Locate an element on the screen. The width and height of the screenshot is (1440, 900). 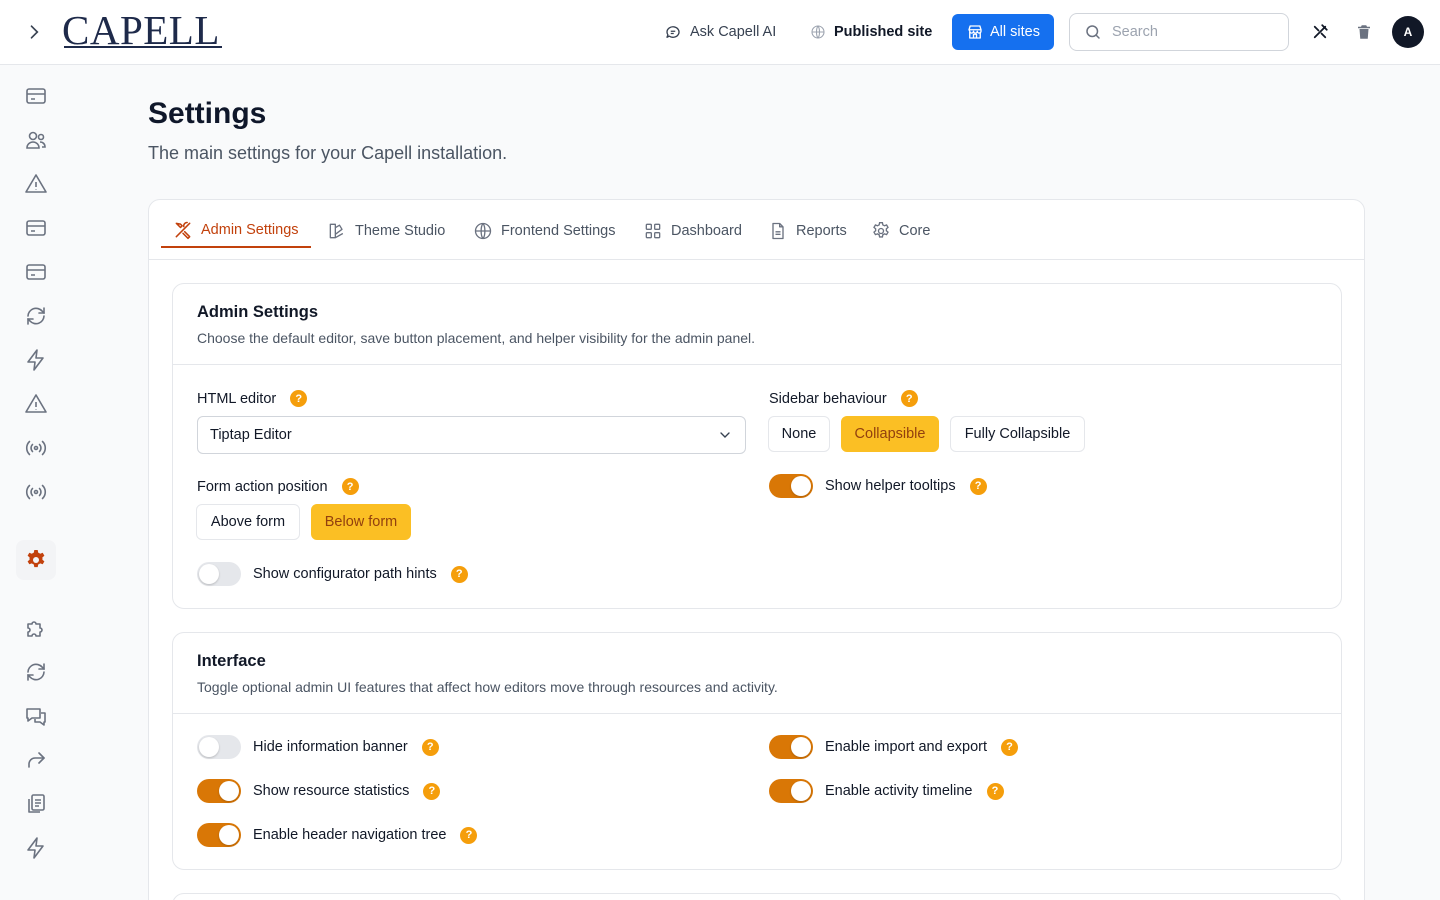
published-site-link: Published site is located at coordinates (871, 32).